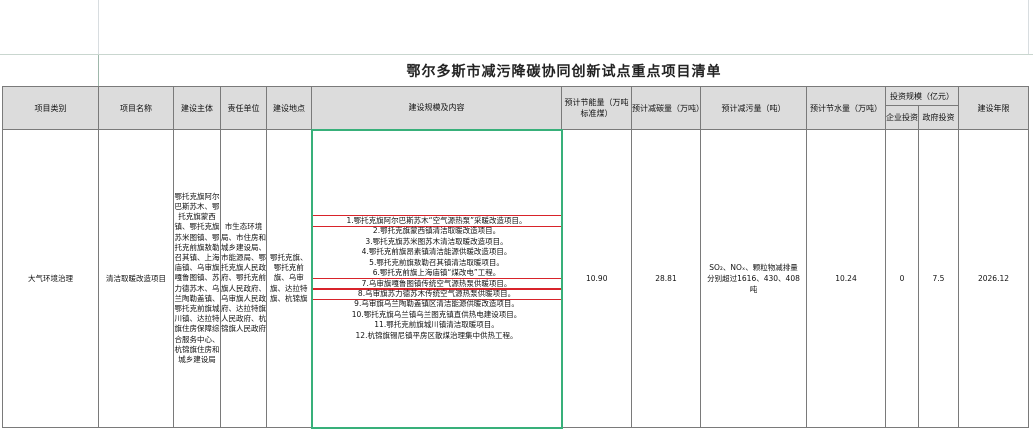  I want to click on cell-enterprise-investment: 0, so click(902, 278).